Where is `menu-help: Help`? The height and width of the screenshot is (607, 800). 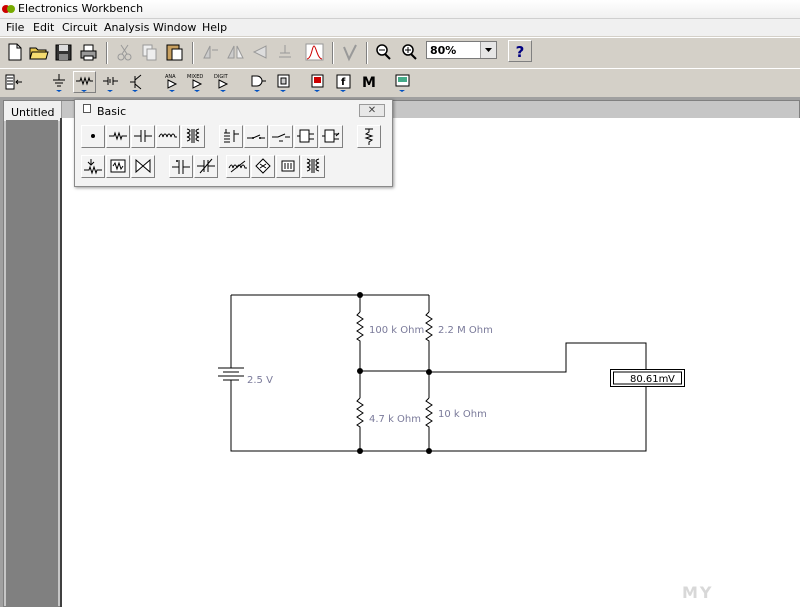 menu-help: Help is located at coordinates (214, 27).